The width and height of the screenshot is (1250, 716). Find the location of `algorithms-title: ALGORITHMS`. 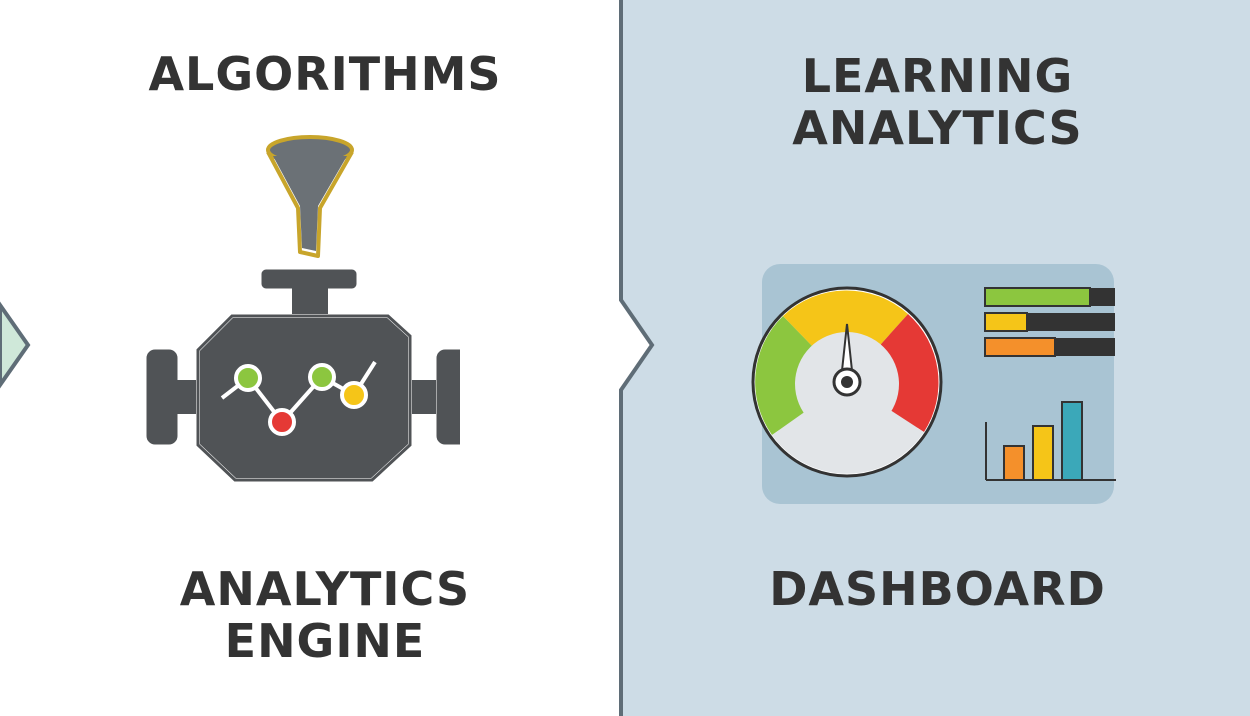

algorithms-title: ALGORITHMS is located at coordinates (325, 74).